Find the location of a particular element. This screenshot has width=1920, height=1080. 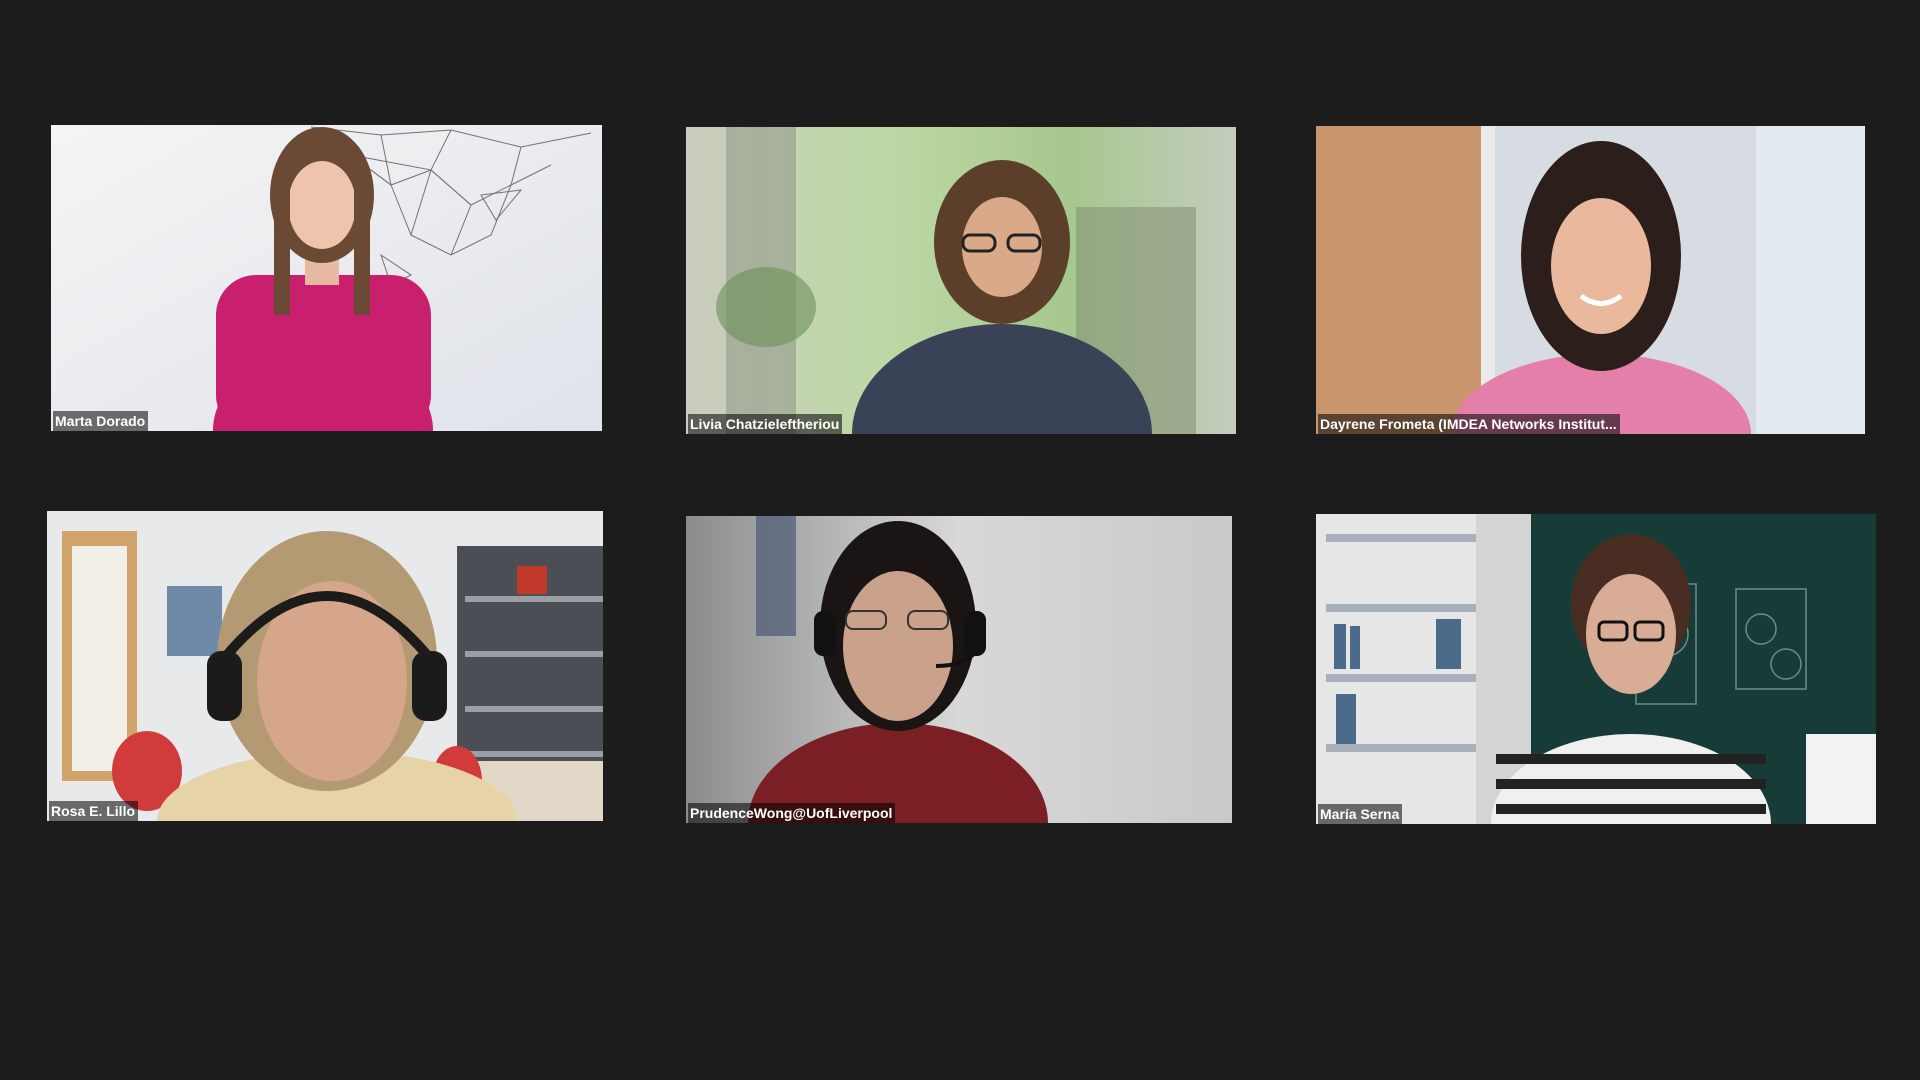

participant-video-tile: Livia Chatzieleftheriou is located at coordinates (961, 280).